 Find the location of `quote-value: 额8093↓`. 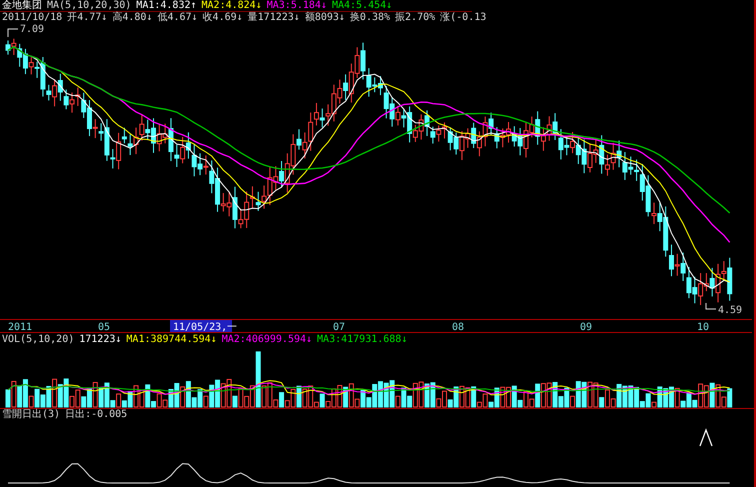

quote-value: 额8093↓ is located at coordinates (324, 17).